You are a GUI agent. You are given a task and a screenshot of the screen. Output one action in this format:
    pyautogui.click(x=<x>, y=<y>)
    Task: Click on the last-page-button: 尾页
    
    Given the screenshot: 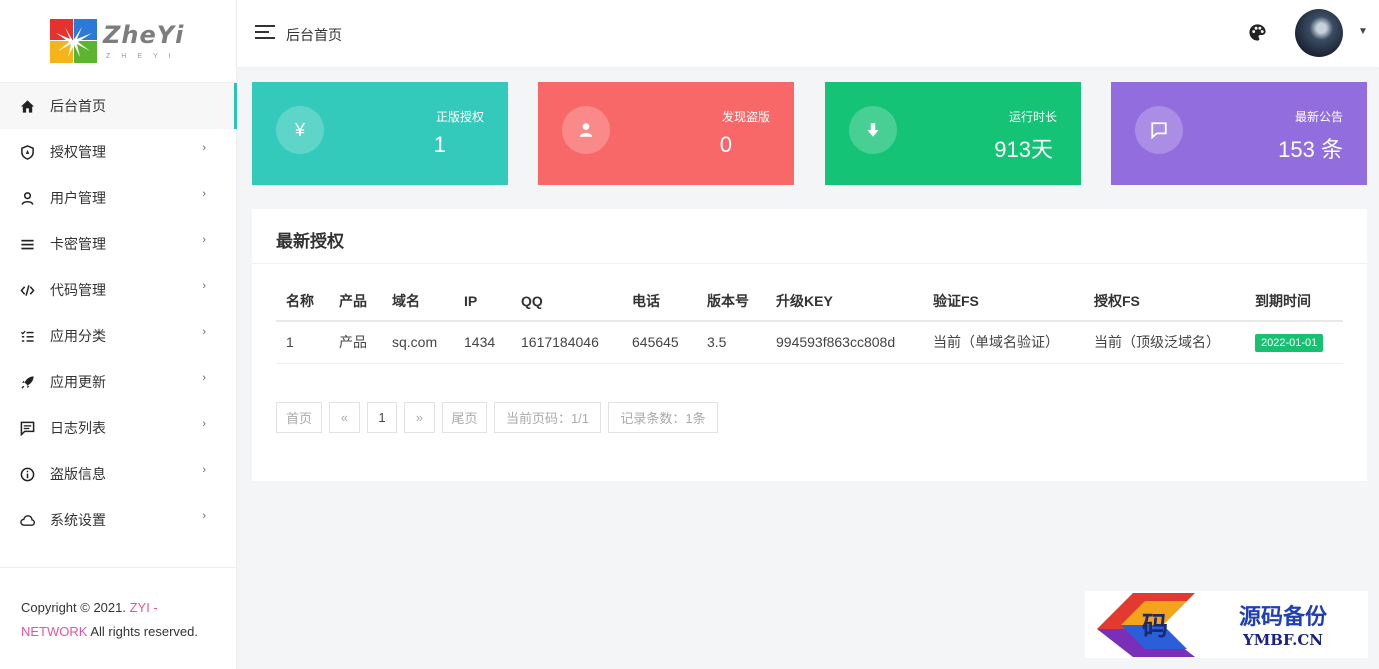 What is the action you would take?
    pyautogui.click(x=464, y=417)
    